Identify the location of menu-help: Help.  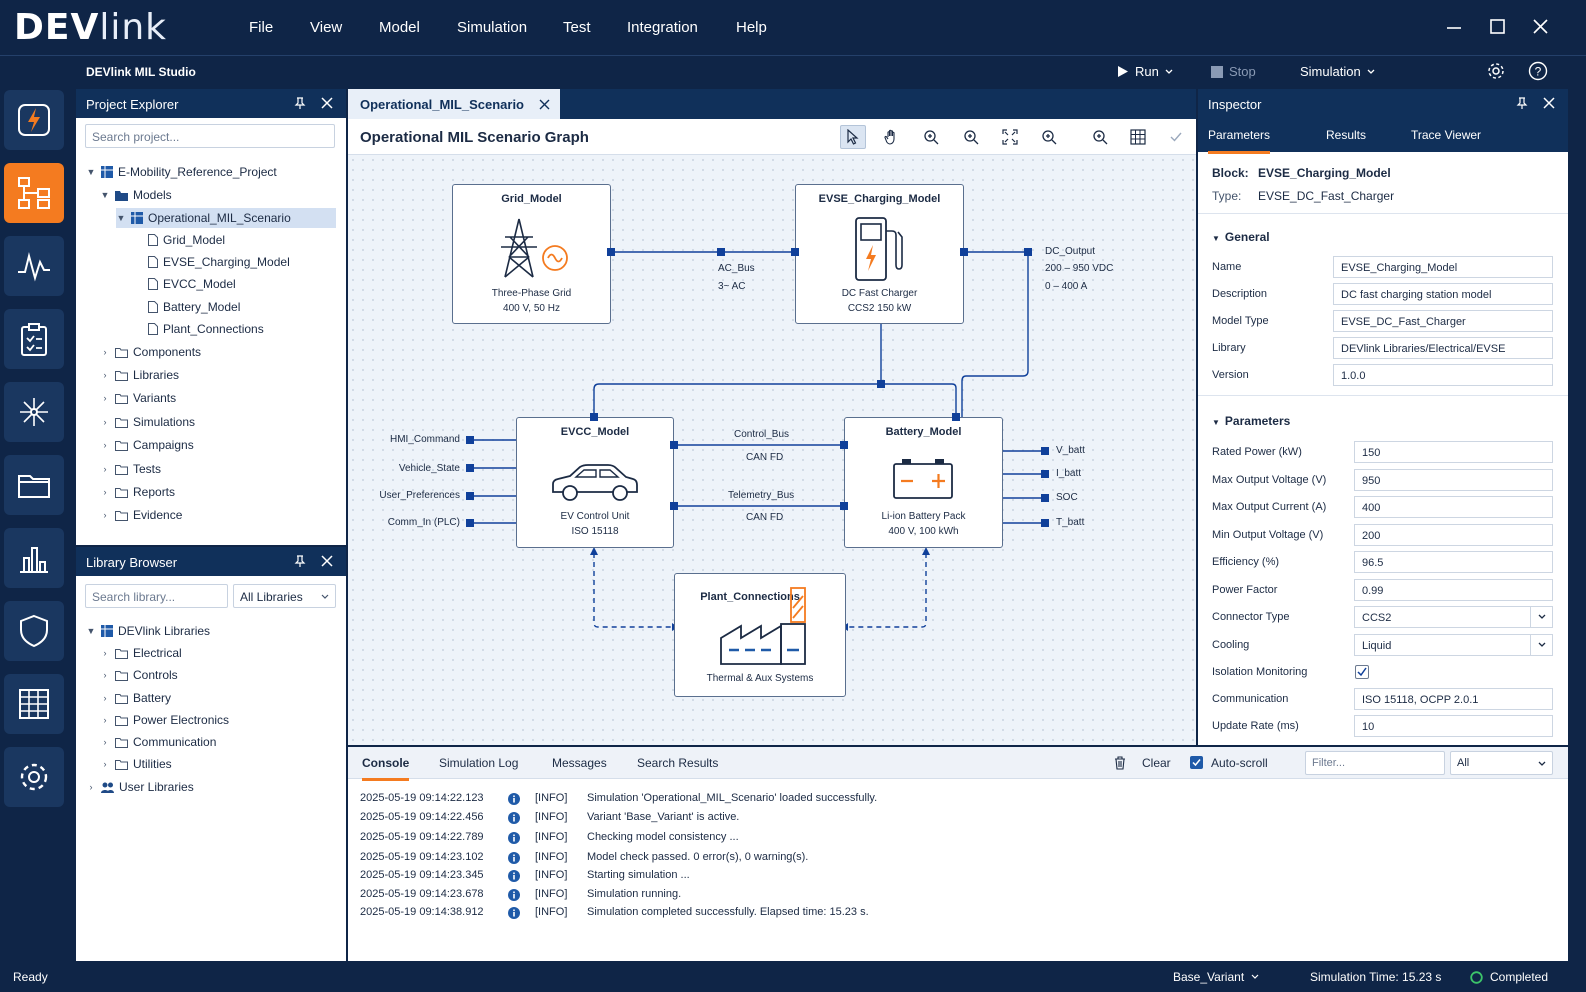
(751, 27).